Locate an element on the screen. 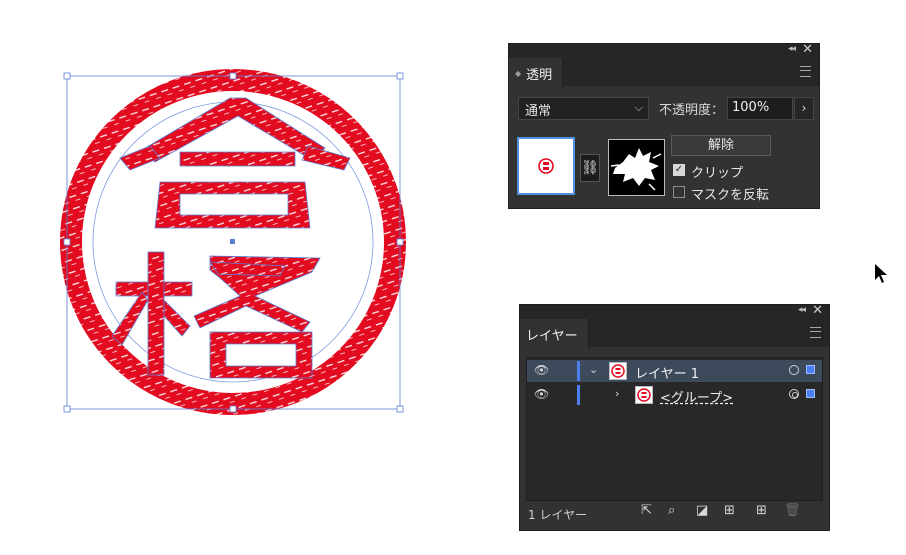 This screenshot has height=555, width=906. new-sublayer-icon: ⊞ is located at coordinates (729, 510).